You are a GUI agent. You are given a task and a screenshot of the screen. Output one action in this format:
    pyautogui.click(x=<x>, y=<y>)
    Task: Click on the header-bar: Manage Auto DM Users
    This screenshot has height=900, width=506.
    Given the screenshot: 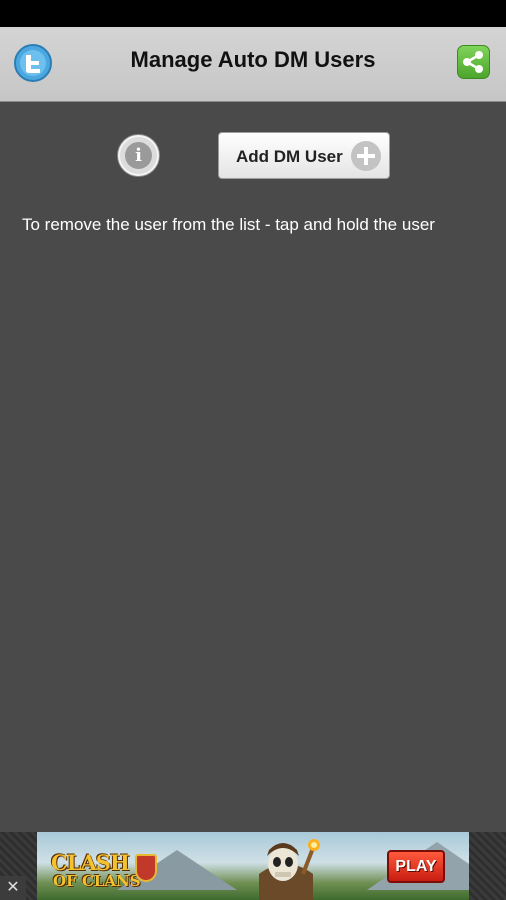 What is the action you would take?
    pyautogui.click(x=253, y=64)
    